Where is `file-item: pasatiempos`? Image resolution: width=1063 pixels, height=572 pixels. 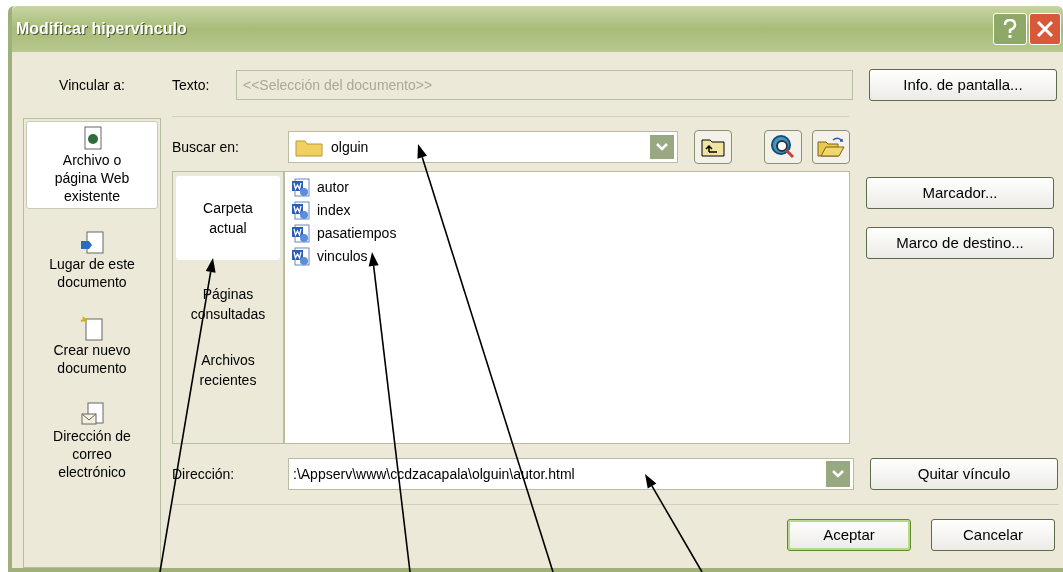
file-item: pasatiempos is located at coordinates (567, 233).